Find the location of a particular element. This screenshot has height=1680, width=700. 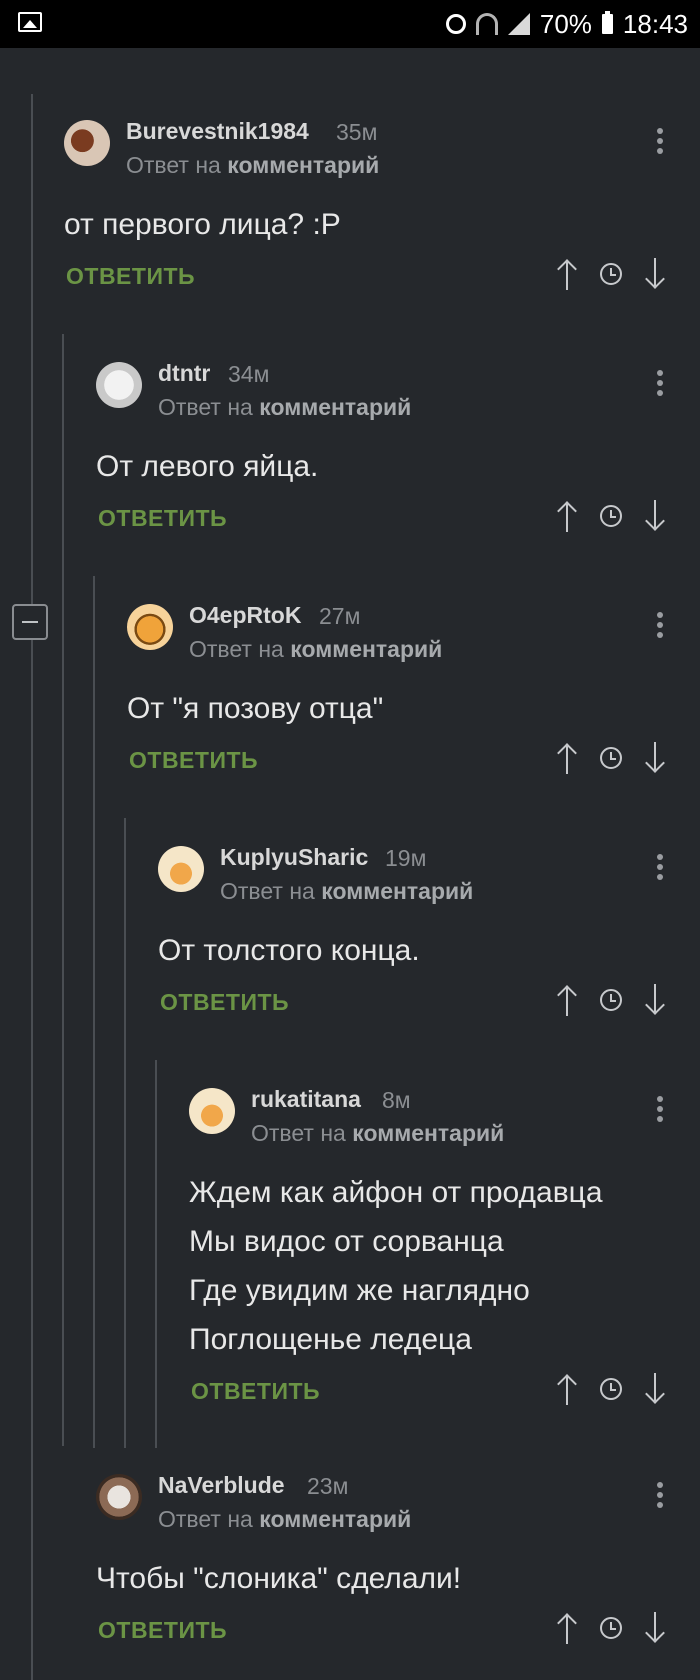

comment-time: 19м is located at coordinates (406, 858).